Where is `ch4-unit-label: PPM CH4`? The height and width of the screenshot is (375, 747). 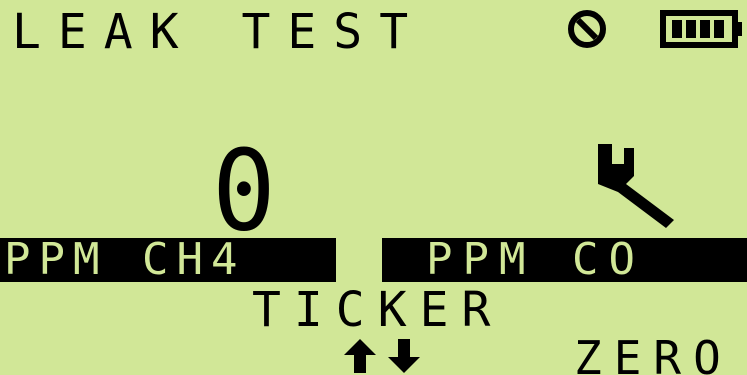
ch4-unit-label: PPM CH4 is located at coordinates (125, 259).